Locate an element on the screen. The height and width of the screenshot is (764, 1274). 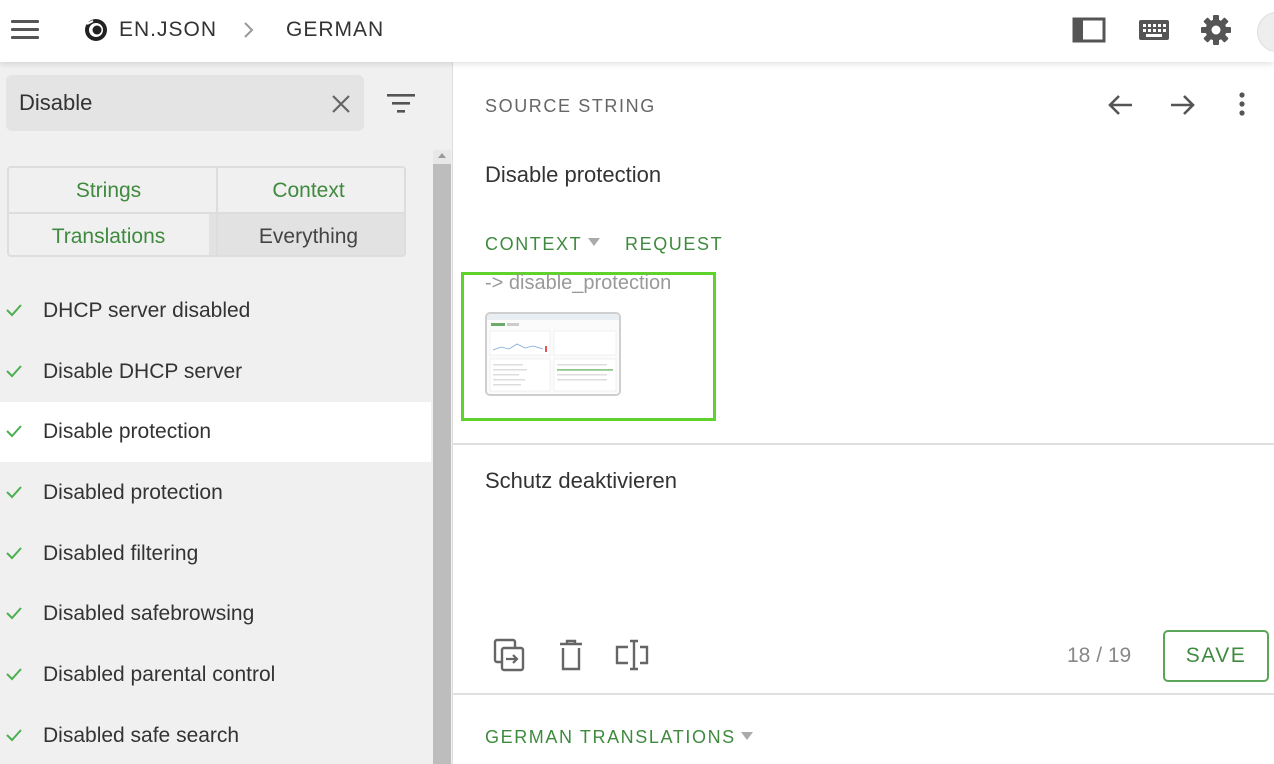
string-key: -> disable_protection is located at coordinates (578, 283).